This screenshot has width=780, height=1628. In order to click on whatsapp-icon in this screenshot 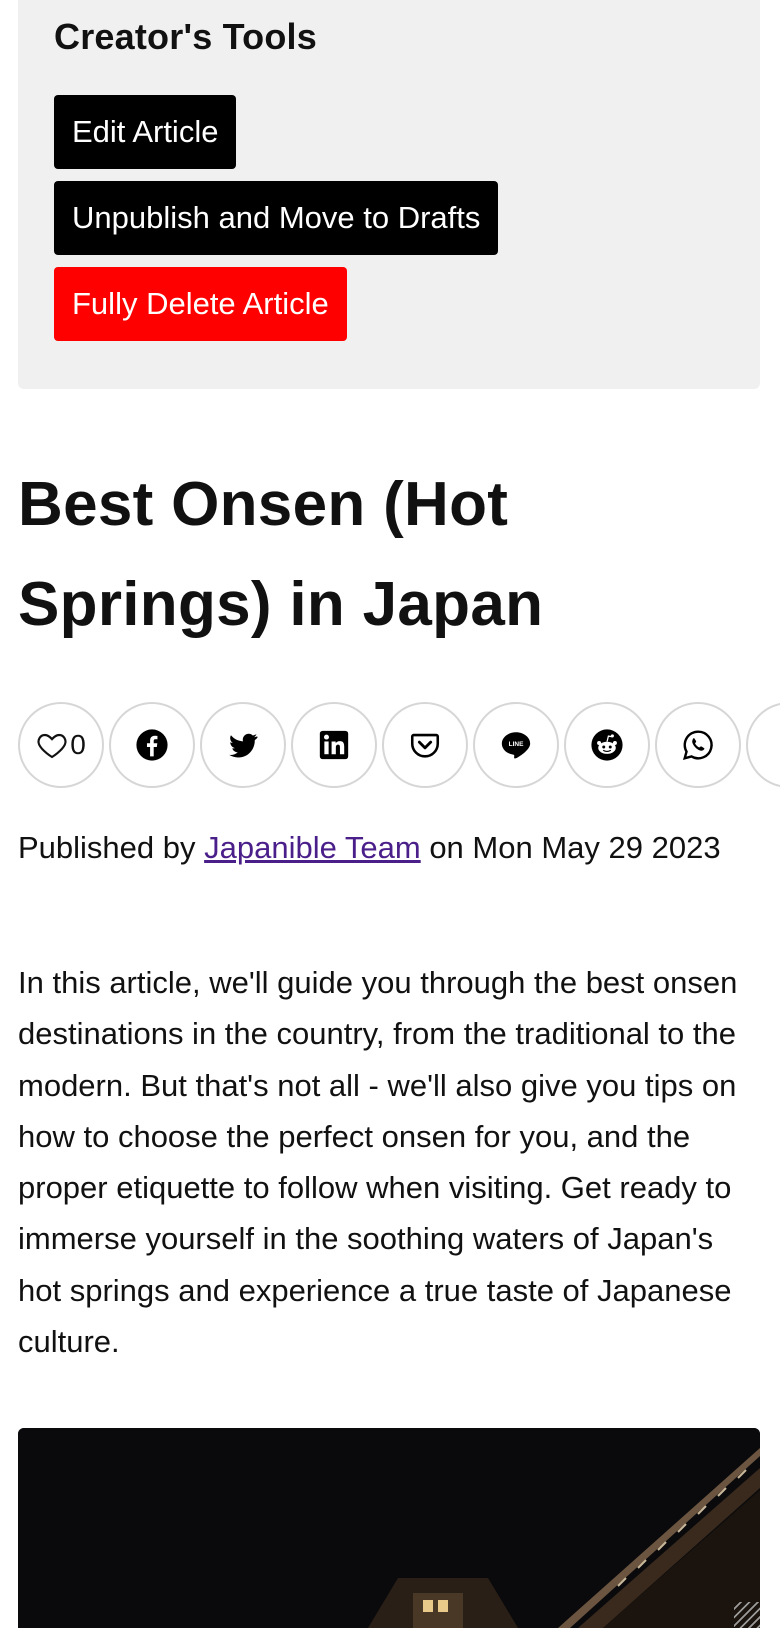, I will do `click(698, 745)`.